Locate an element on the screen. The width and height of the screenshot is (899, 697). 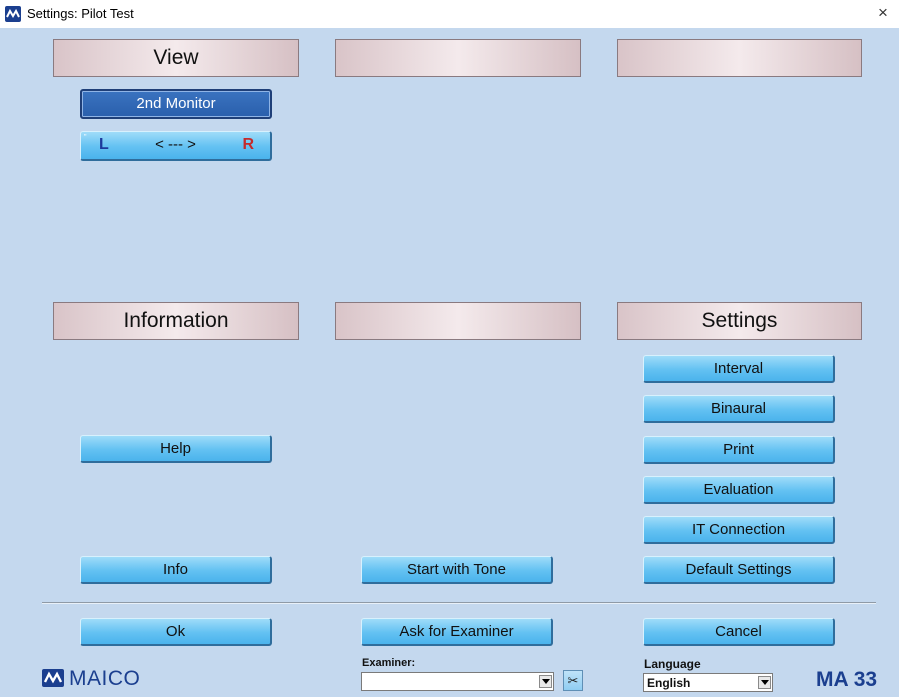
maico-logo-text: MAICO is located at coordinates (105, 678).